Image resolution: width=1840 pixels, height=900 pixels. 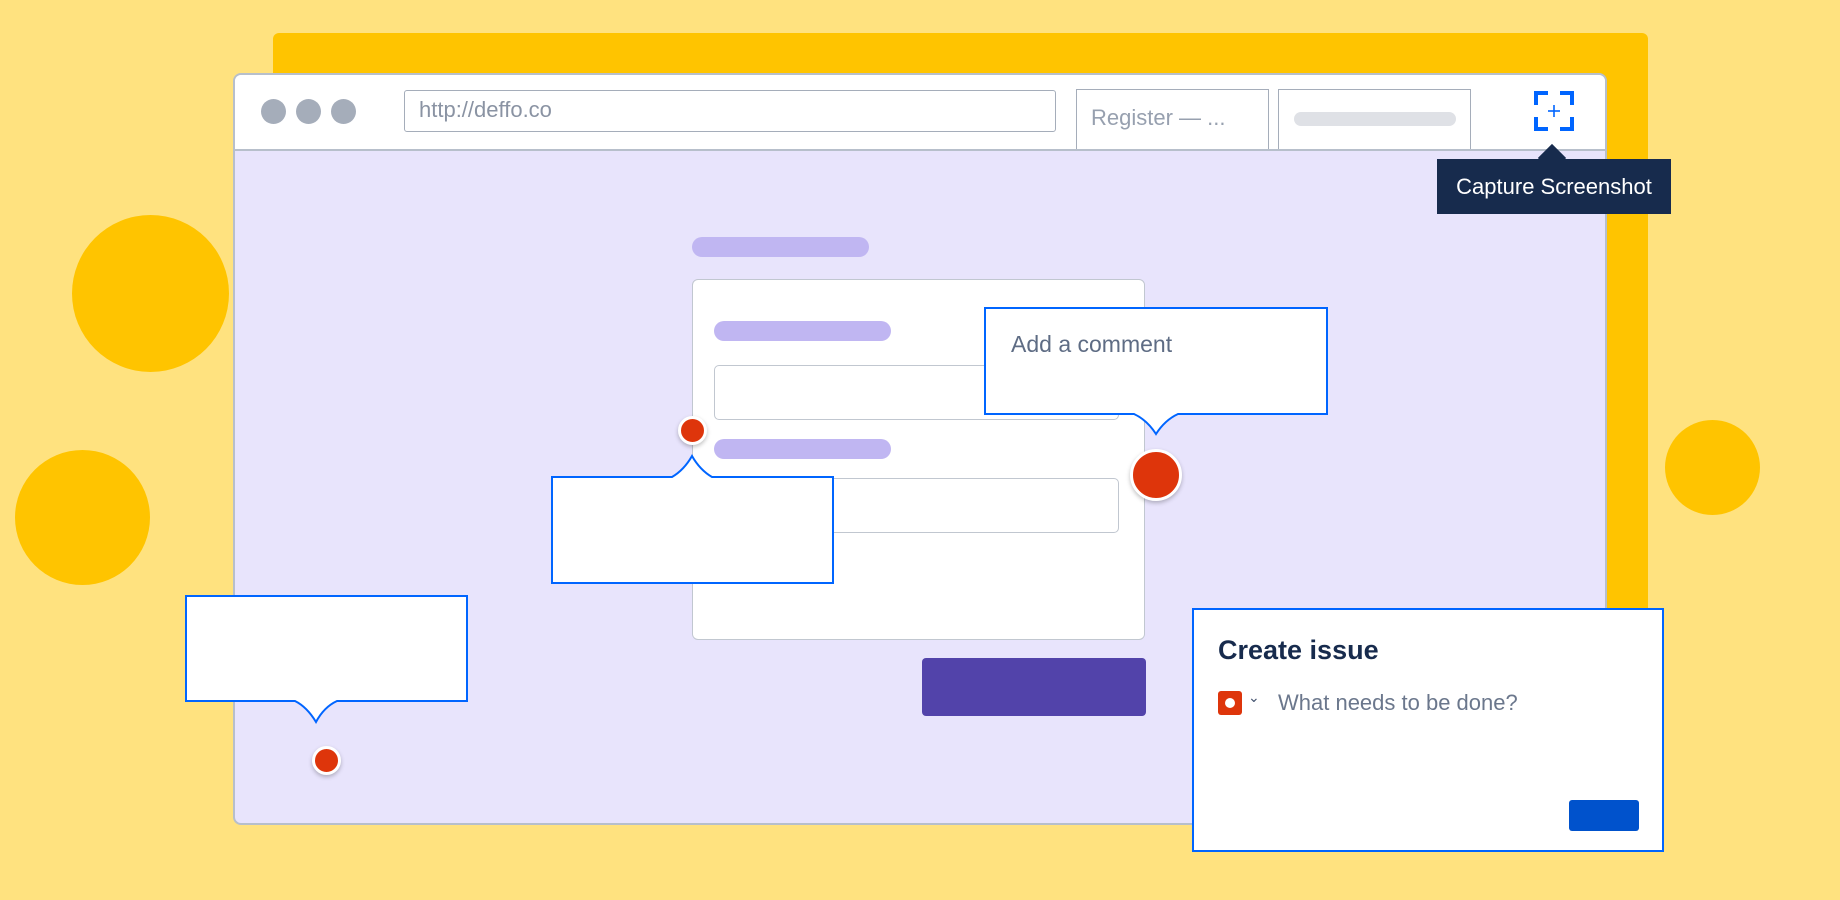 What do you see at coordinates (1398, 703) in the screenshot?
I see `issue-summary-input: What needs to be done?` at bounding box center [1398, 703].